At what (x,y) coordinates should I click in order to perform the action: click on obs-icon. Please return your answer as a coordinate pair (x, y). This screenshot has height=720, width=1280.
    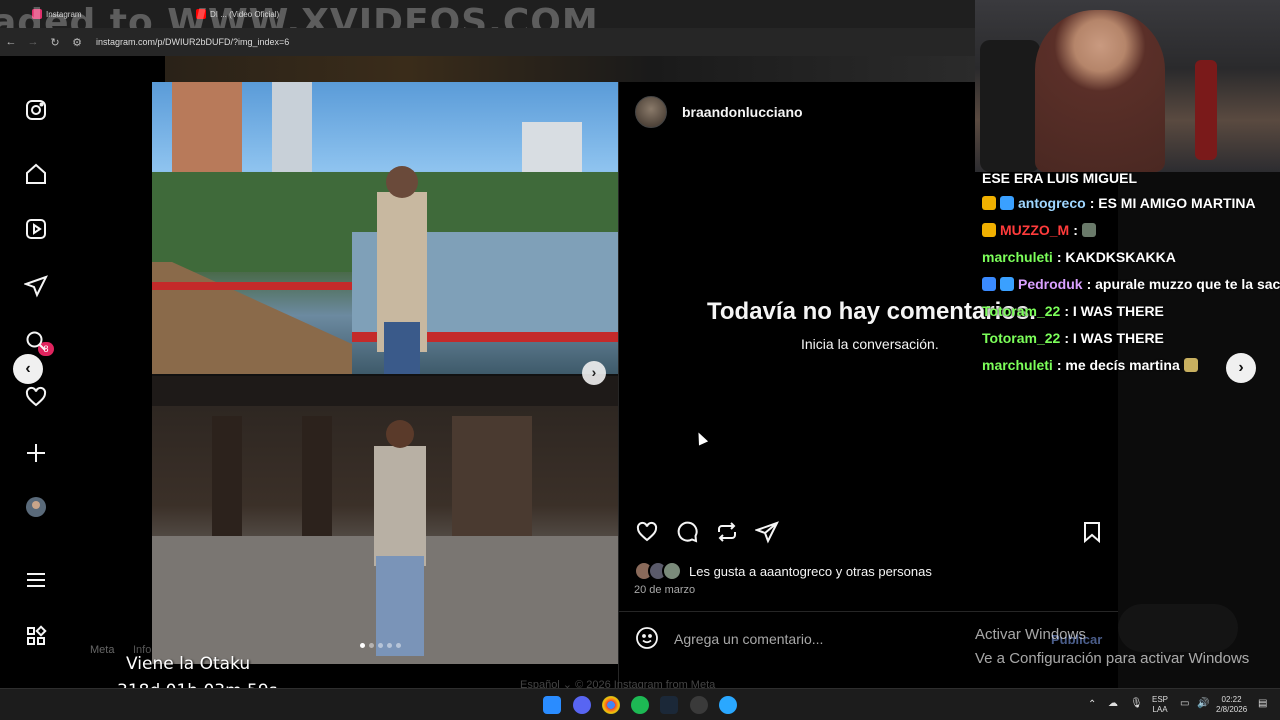
    Looking at the image, I should click on (699, 705).